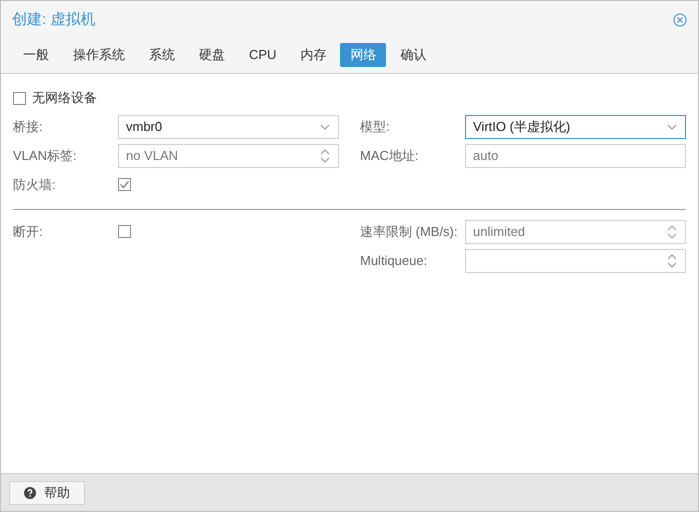 The height and width of the screenshot is (512, 699). What do you see at coordinates (54, 20) in the screenshot?
I see `window-title: 创建: 虚拟机` at bounding box center [54, 20].